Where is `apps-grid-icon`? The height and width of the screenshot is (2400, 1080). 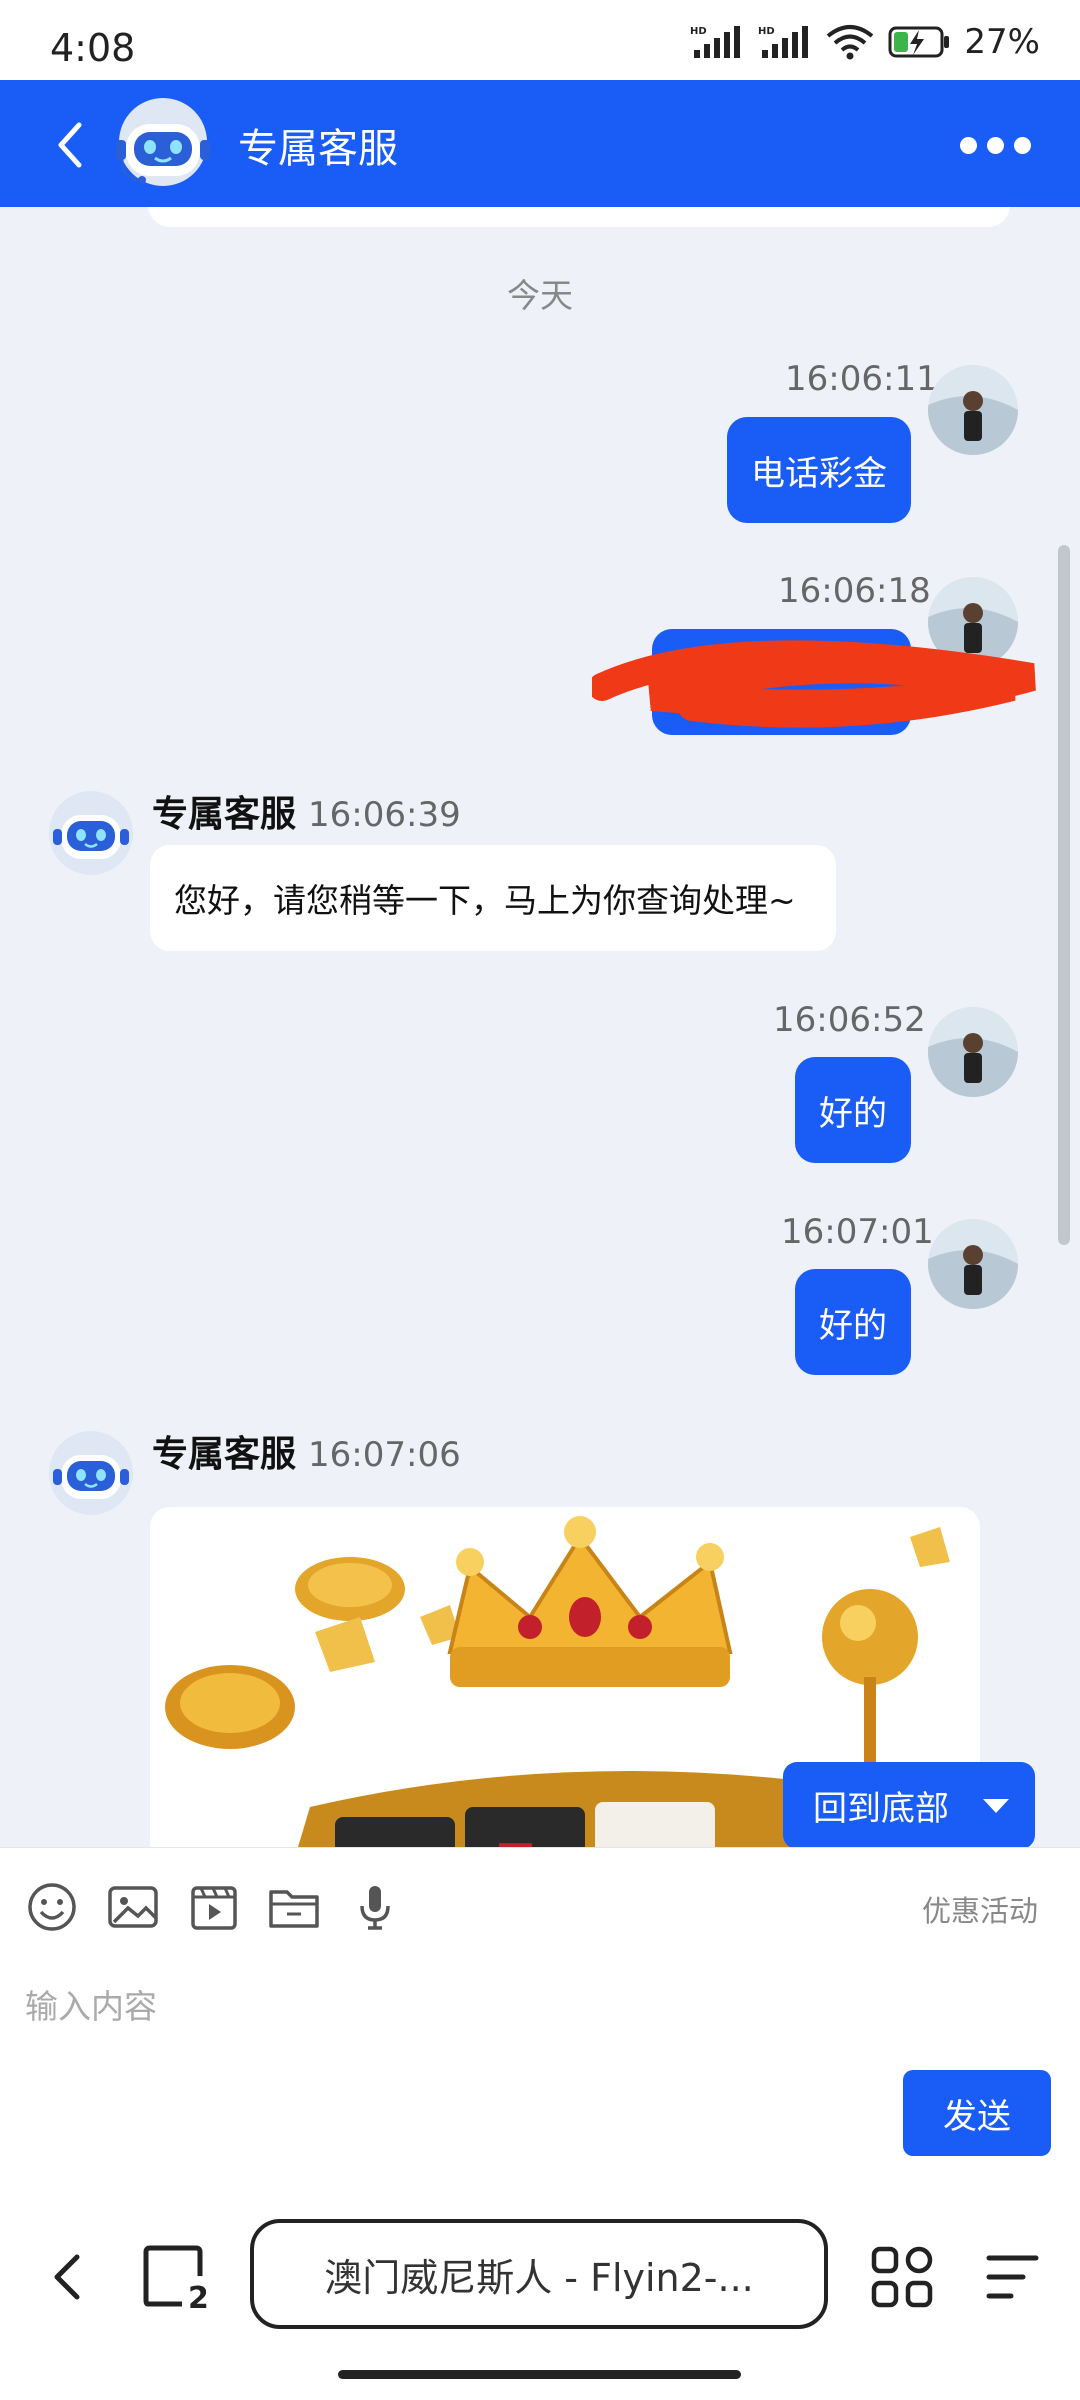 apps-grid-icon is located at coordinates (902, 2277).